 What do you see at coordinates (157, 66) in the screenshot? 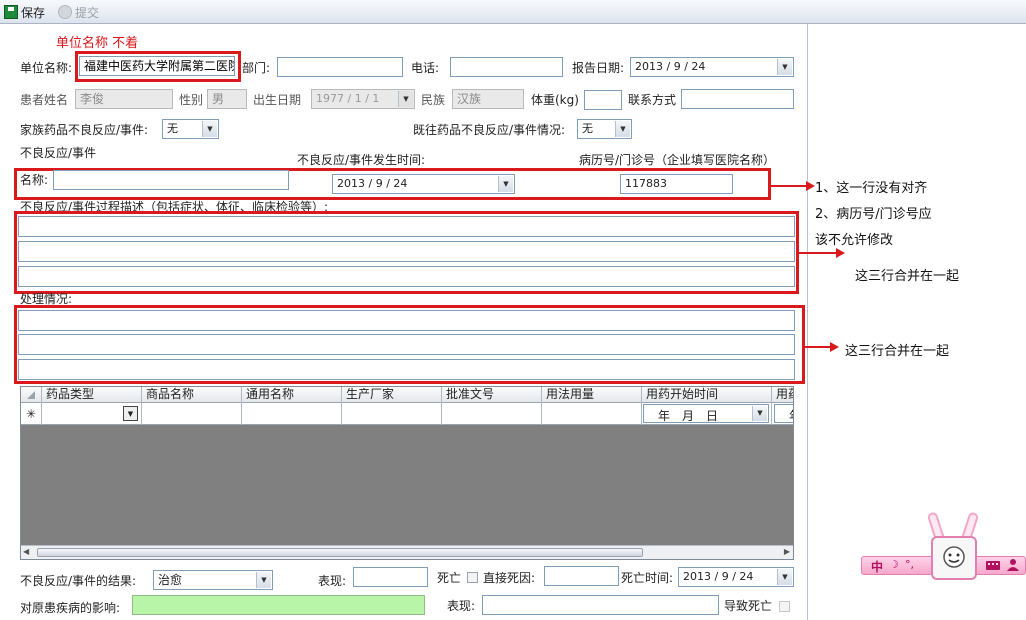
I see `unit-name-input: 福建中医药大学附属第二医院` at bounding box center [157, 66].